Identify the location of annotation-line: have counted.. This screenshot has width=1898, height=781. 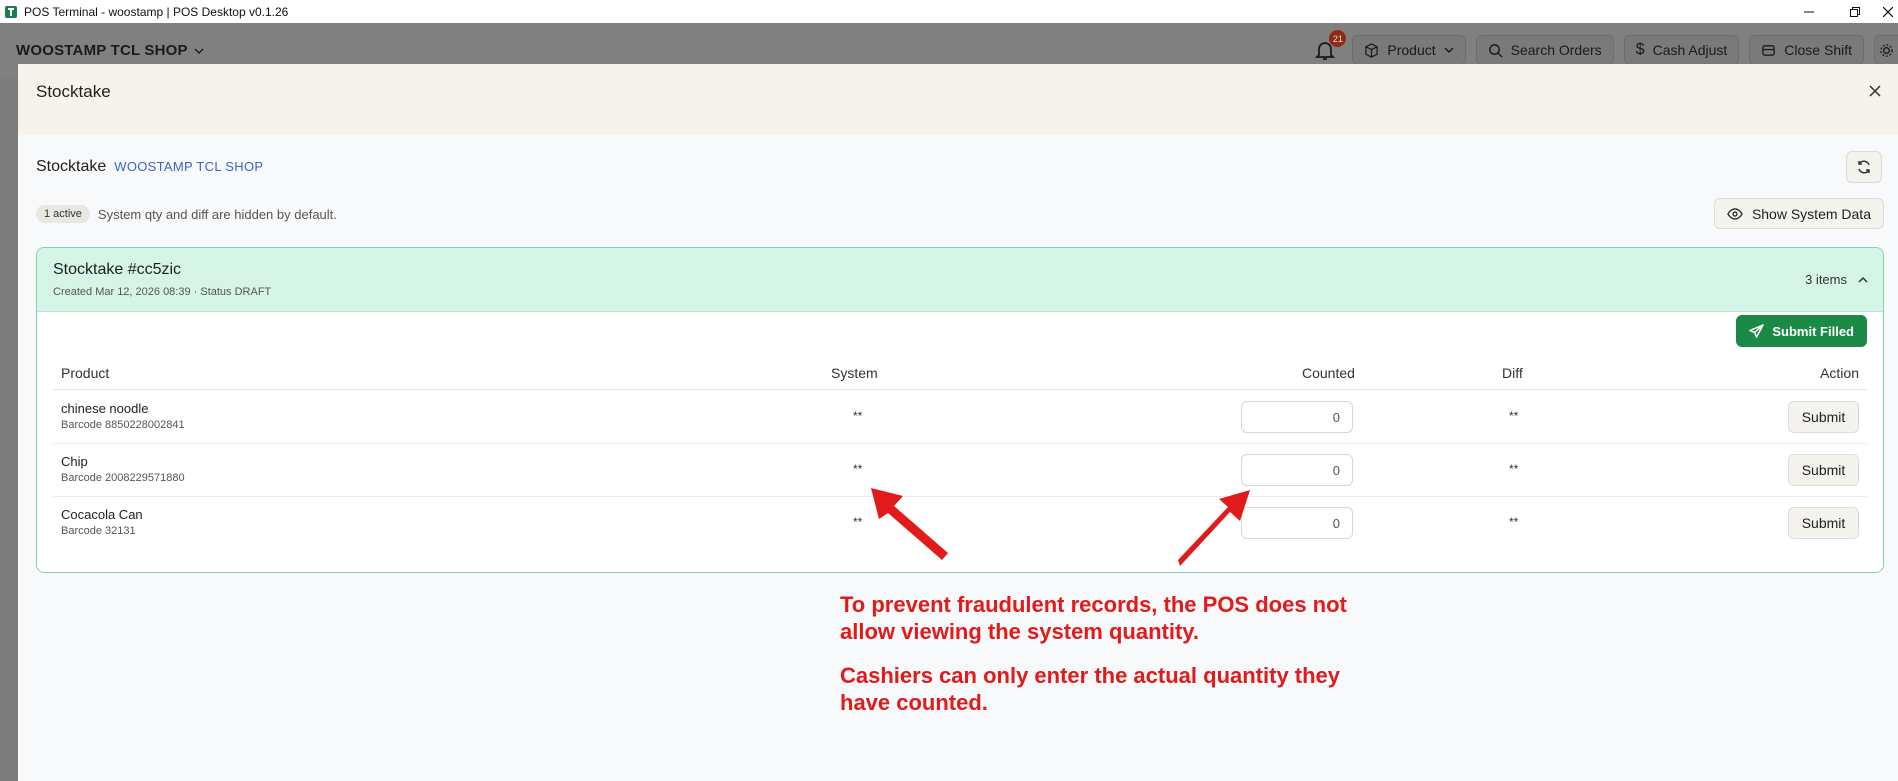
(914, 702).